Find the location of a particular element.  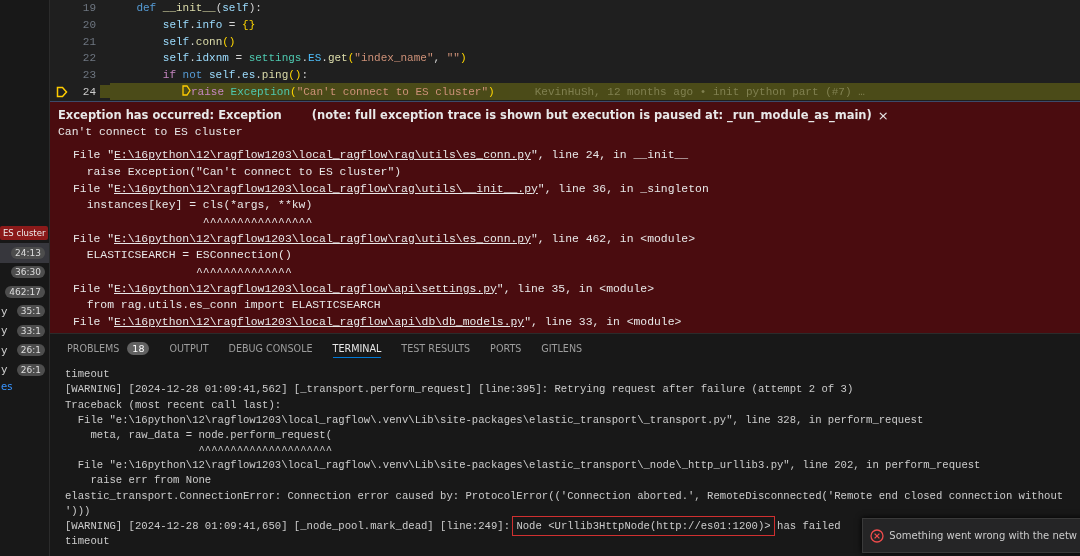

trace-code: from rag.utils.es_conn import ELASTICSEARCH is located at coordinates (233, 306).